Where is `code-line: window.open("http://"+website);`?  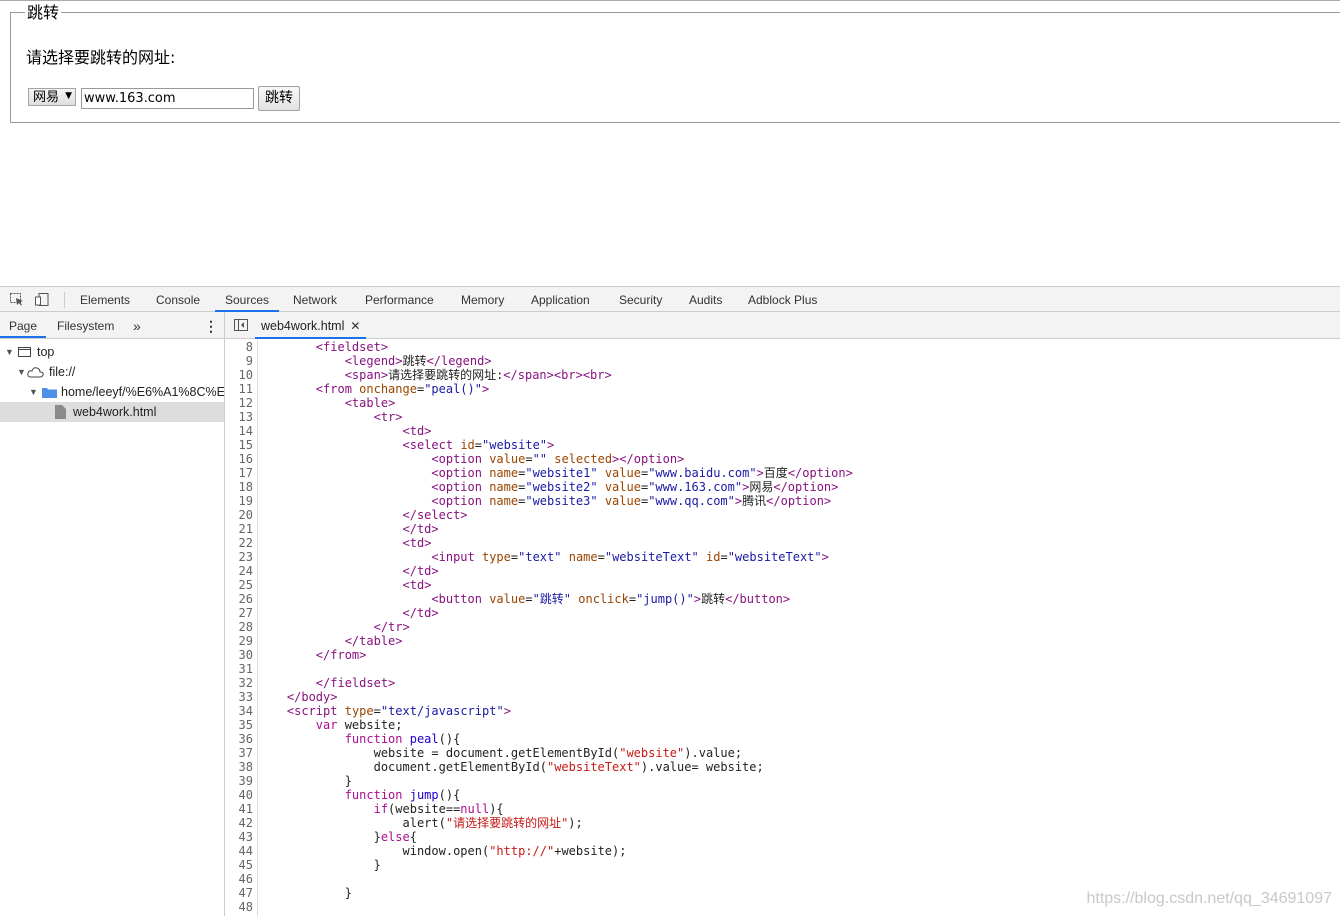
code-line: window.open("http://"+website); is located at coordinates (442, 851).